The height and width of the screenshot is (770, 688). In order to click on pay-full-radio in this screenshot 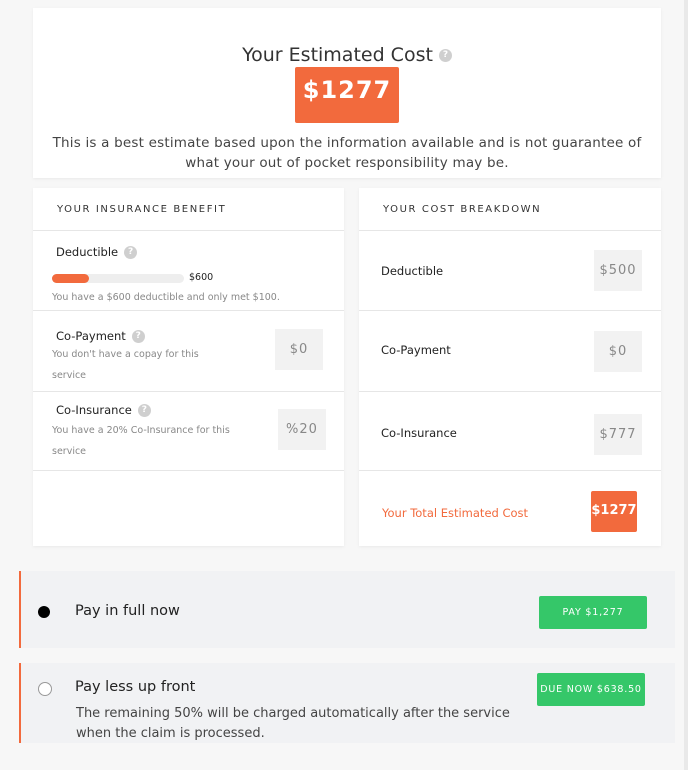, I will do `click(44, 612)`.